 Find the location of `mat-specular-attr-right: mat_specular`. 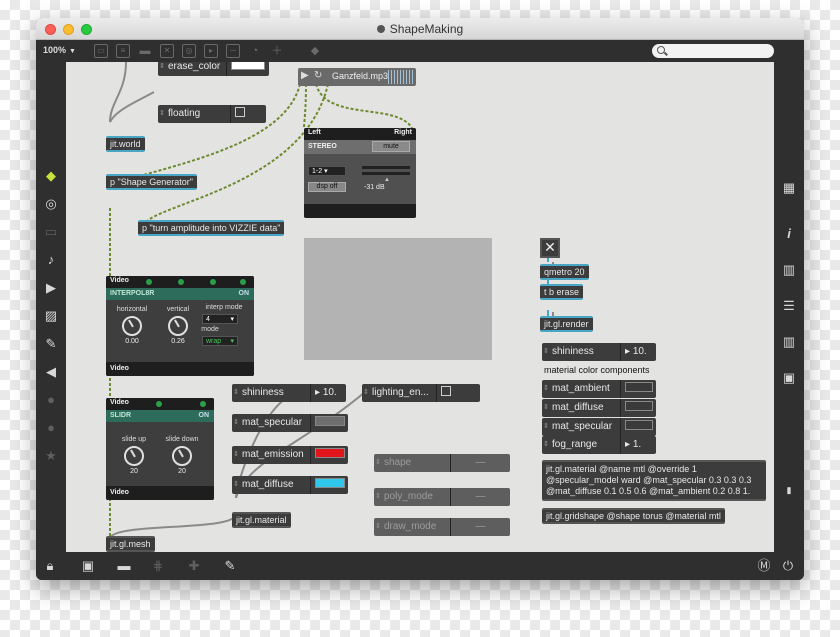

mat-specular-attr-right: mat_specular is located at coordinates (599, 427).